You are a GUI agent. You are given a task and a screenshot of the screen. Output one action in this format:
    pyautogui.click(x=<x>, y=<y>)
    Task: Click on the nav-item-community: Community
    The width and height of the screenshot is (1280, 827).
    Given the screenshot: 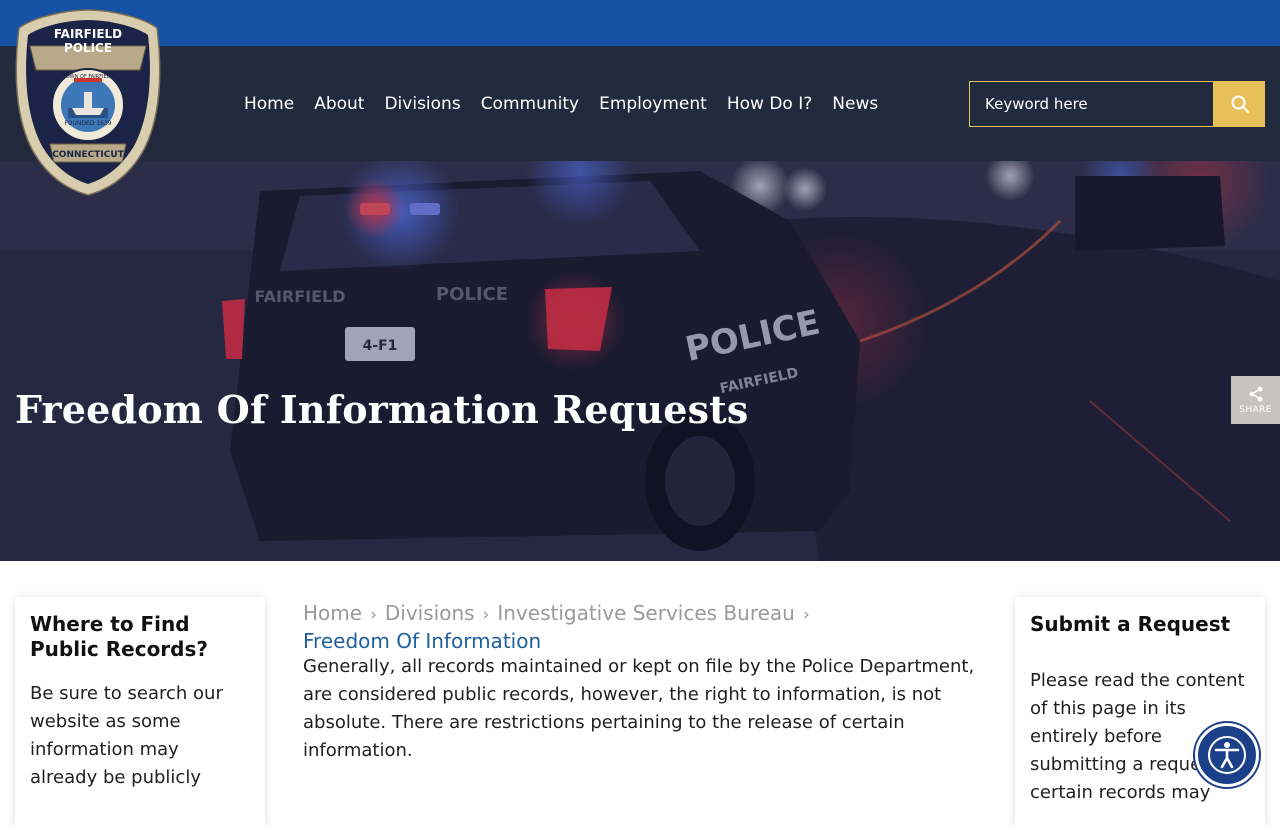 What is the action you would take?
    pyautogui.click(x=530, y=104)
    